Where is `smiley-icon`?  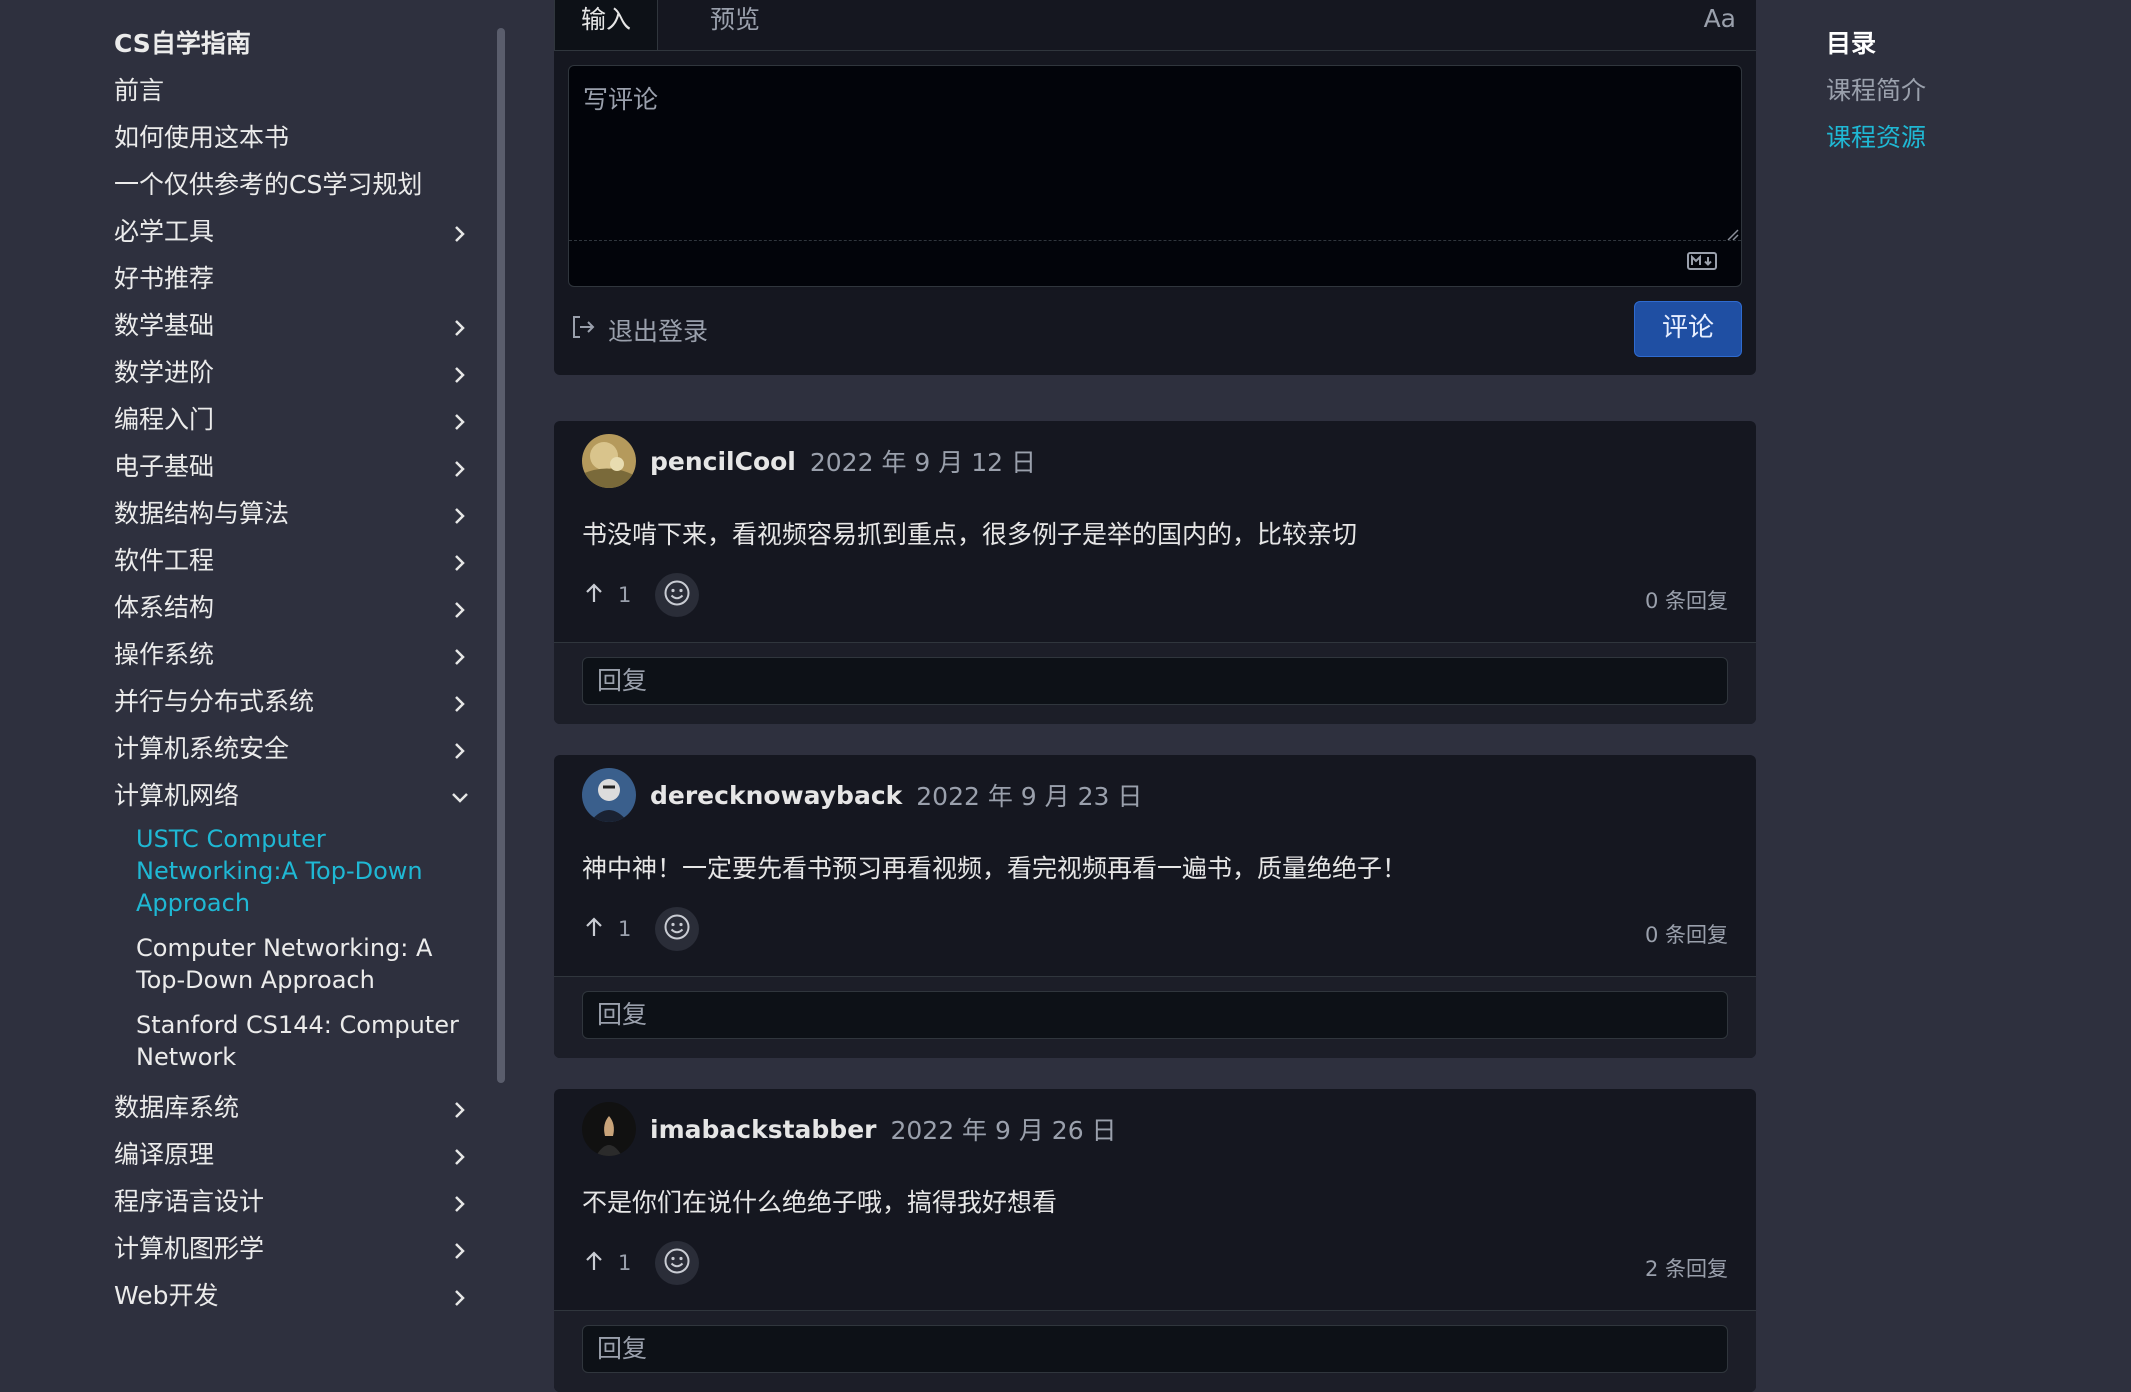 smiley-icon is located at coordinates (677, 595).